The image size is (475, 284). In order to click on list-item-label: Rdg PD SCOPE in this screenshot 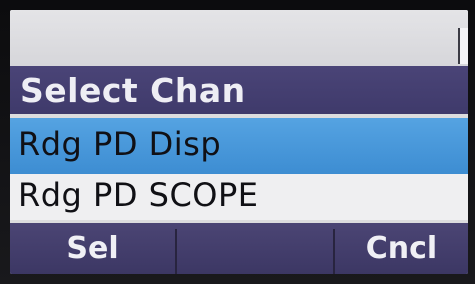, I will do `click(138, 195)`.